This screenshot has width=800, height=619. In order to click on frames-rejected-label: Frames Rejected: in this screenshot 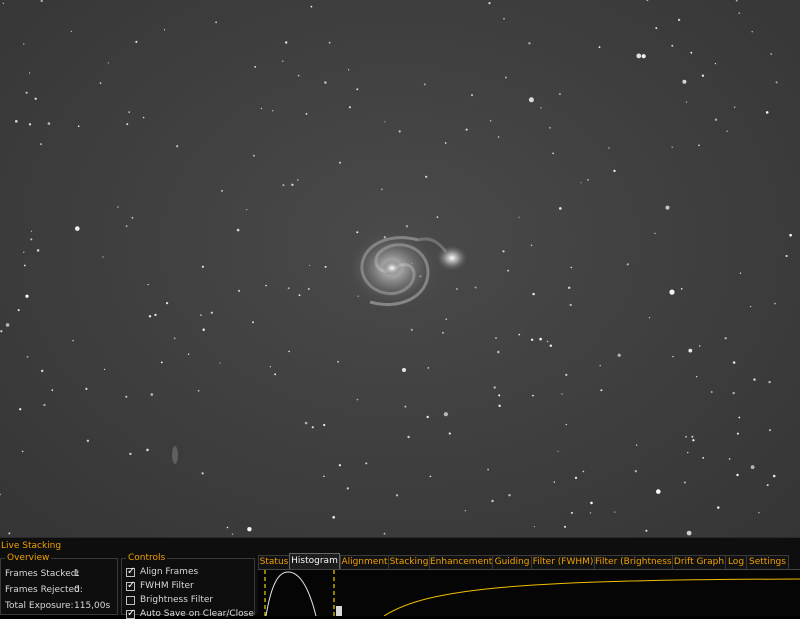, I will do `click(44, 590)`.